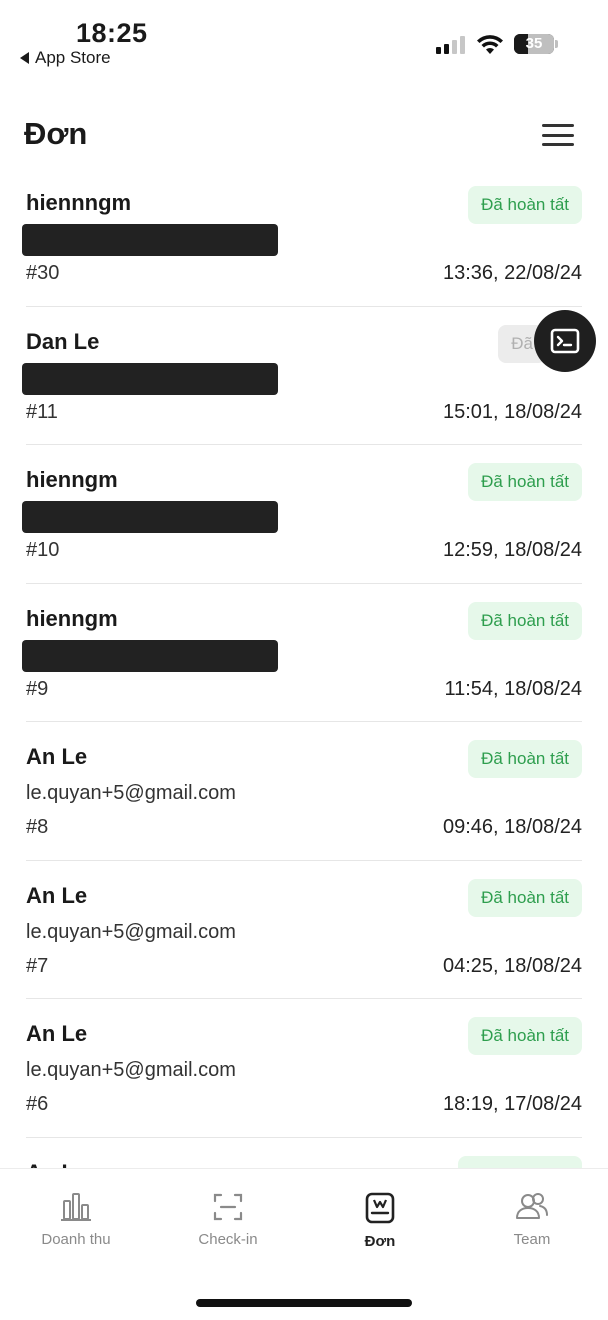 The width and height of the screenshot is (608, 1320). I want to click on tab-check-in: Check-in, so click(228, 1219).